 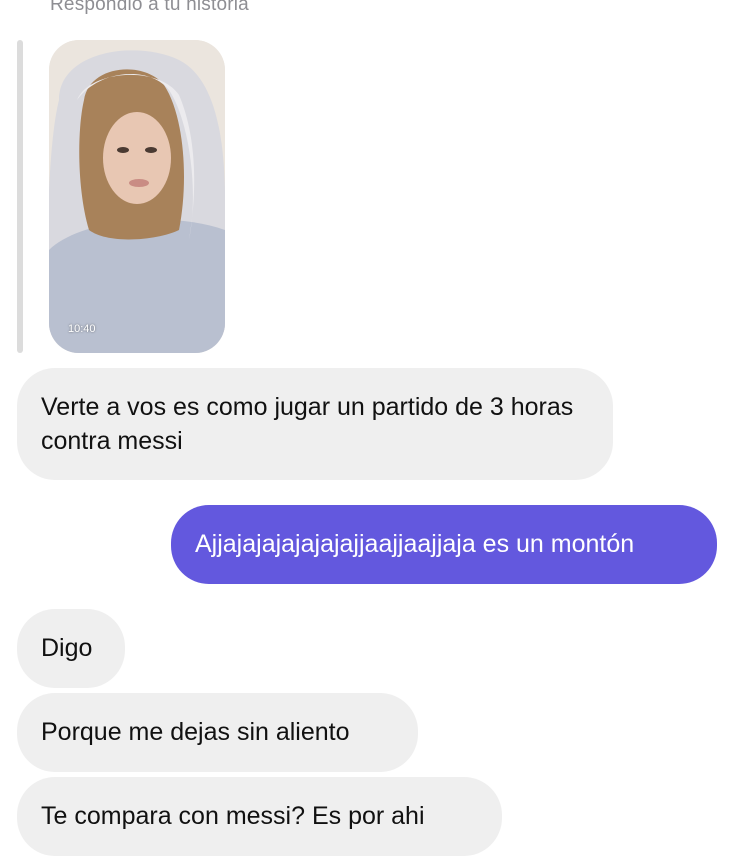 What do you see at coordinates (259, 816) in the screenshot?
I see `message-bubble-5: Te compara con messi? Es por ahi` at bounding box center [259, 816].